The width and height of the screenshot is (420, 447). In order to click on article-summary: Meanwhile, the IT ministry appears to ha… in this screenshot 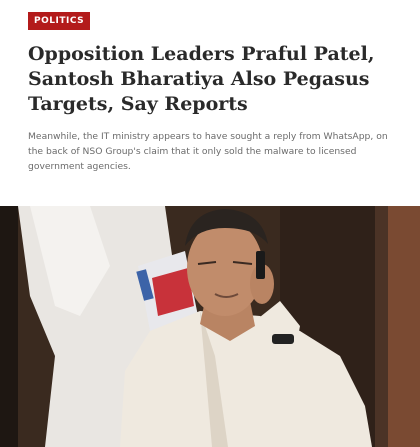, I will do `click(208, 151)`.